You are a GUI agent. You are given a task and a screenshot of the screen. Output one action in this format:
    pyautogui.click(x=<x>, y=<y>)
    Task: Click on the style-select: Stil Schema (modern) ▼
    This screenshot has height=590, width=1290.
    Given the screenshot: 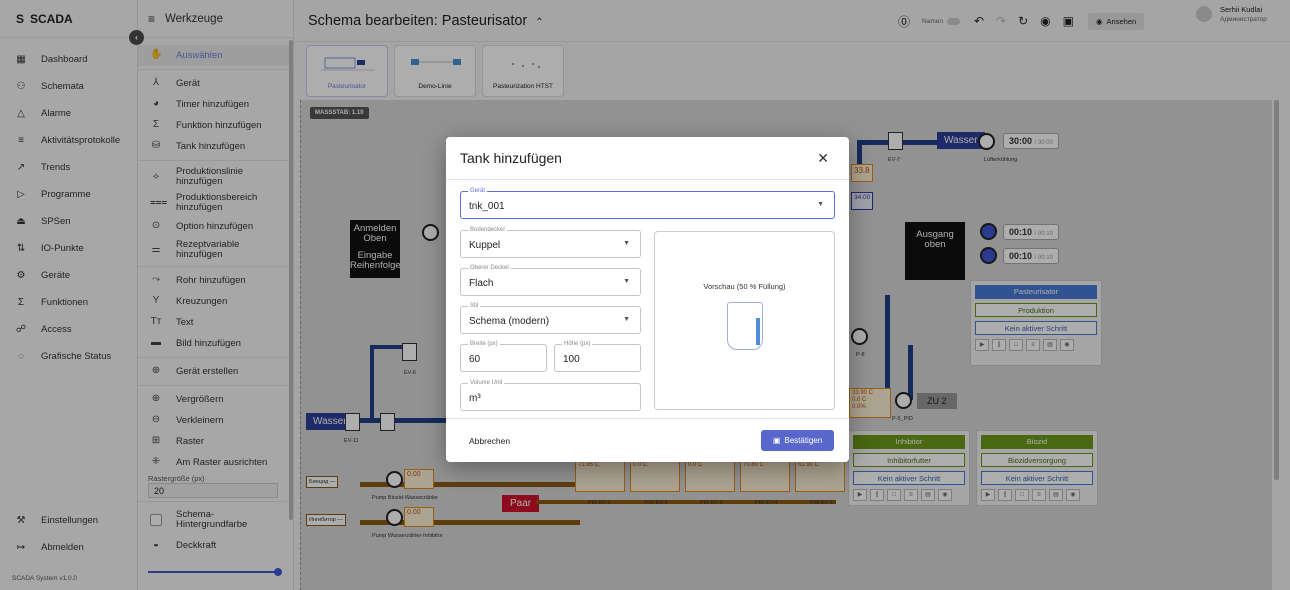 What is the action you would take?
    pyautogui.click(x=550, y=318)
    